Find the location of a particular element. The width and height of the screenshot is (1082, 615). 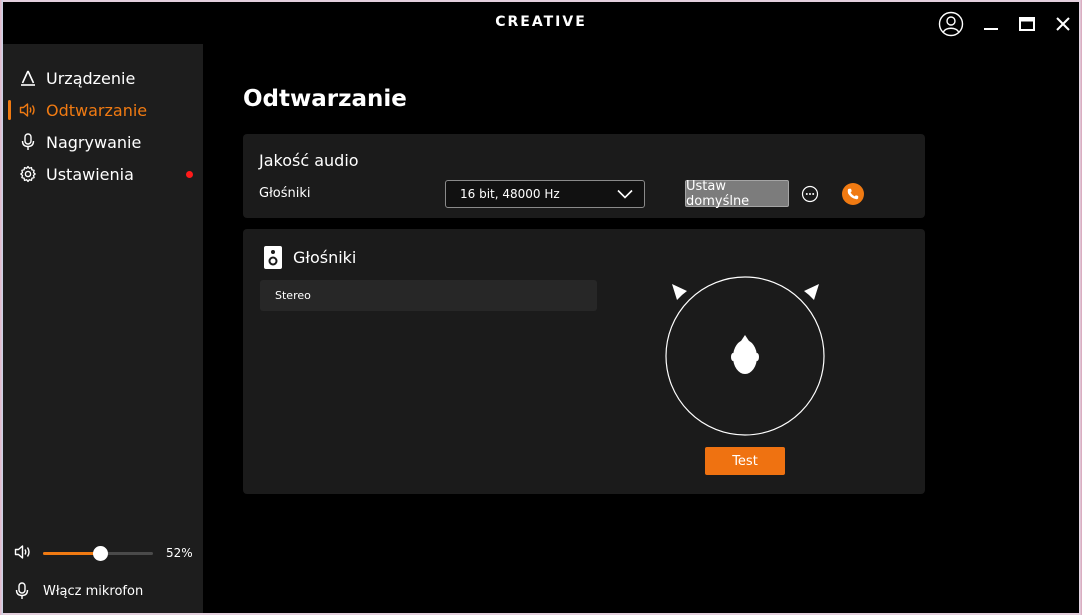

more-options-icon is located at coordinates (810, 194).